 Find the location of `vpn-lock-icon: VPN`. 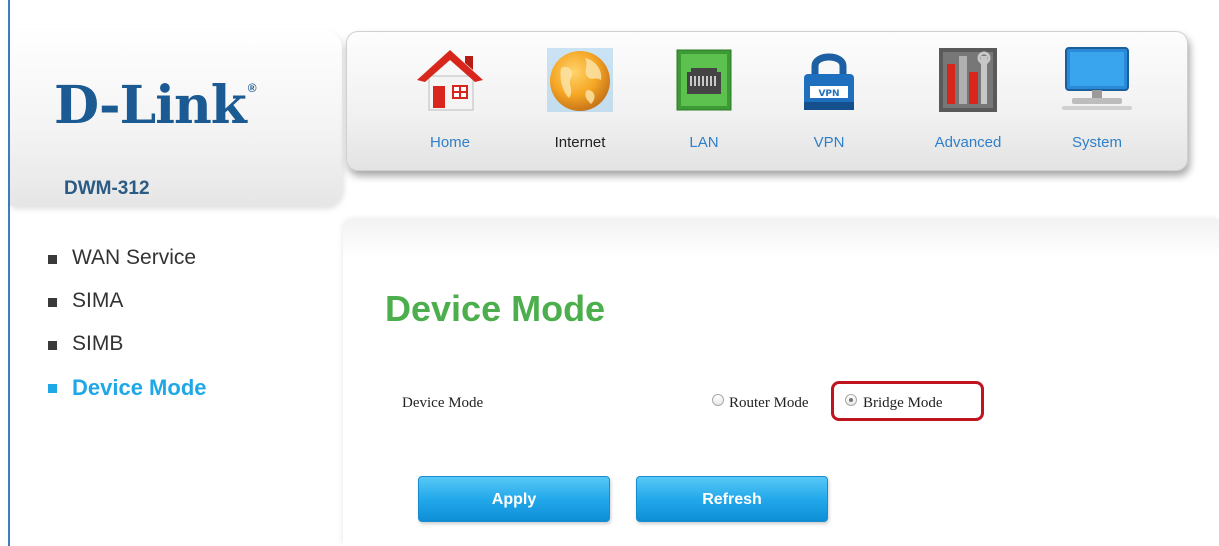

vpn-lock-icon: VPN is located at coordinates (829, 81).